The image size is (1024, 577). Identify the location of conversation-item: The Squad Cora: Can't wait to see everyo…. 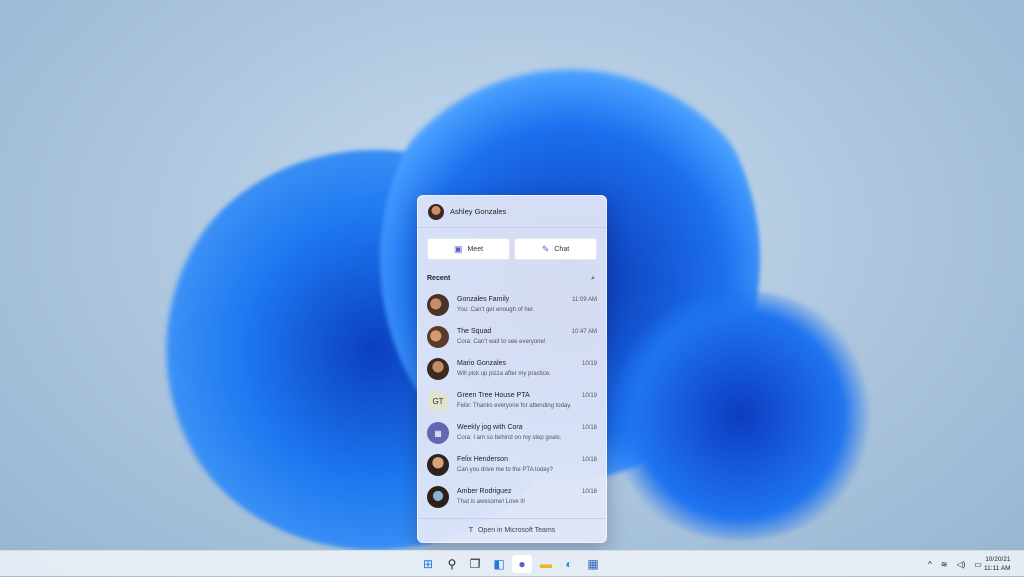
(512, 337).